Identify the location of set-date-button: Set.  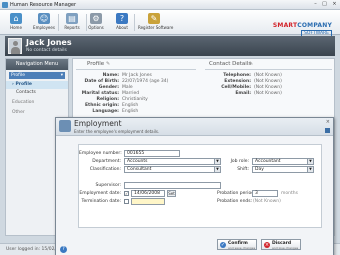
(171, 193).